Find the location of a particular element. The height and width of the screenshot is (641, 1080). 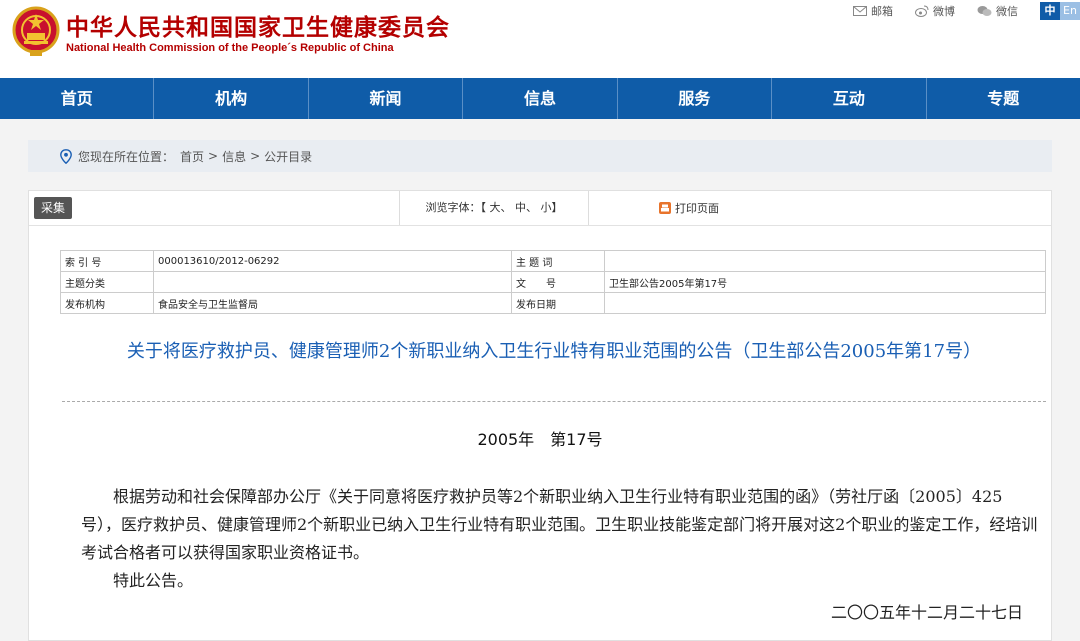

meta-key: 索 引 号 is located at coordinates (107, 261).